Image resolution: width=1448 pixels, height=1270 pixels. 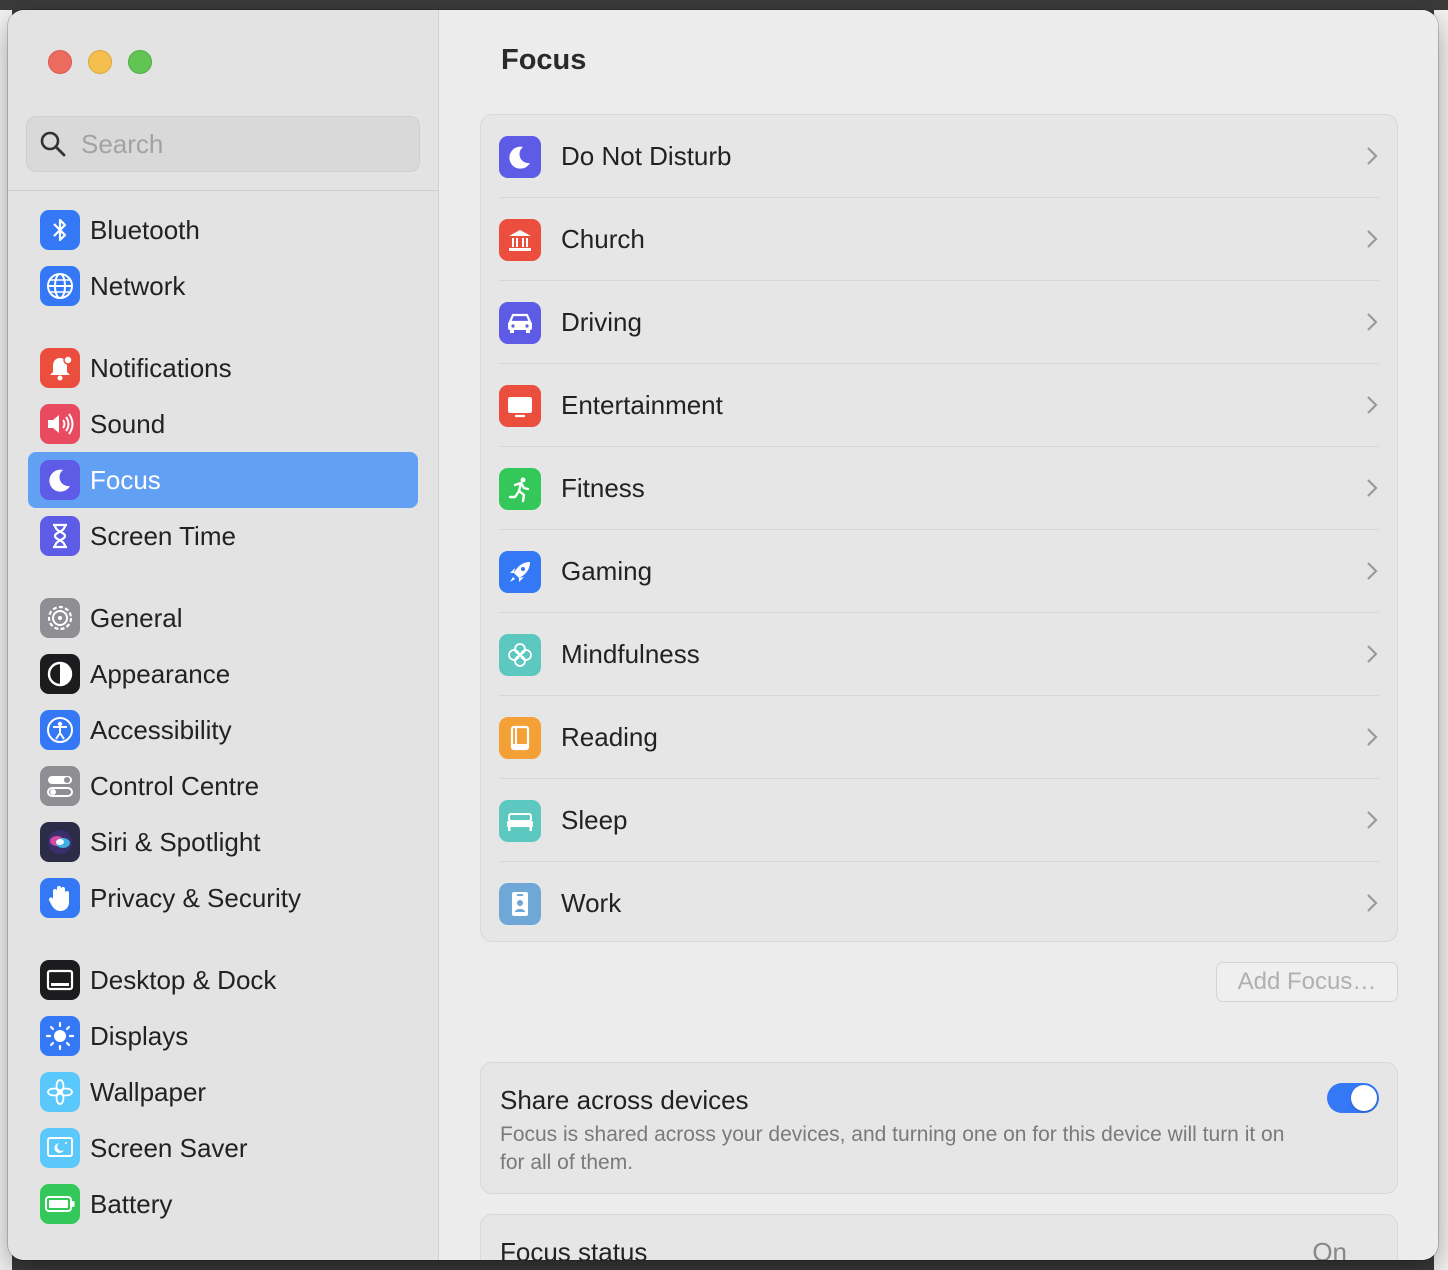 I want to click on battery-icon, so click(x=60, y=1204).